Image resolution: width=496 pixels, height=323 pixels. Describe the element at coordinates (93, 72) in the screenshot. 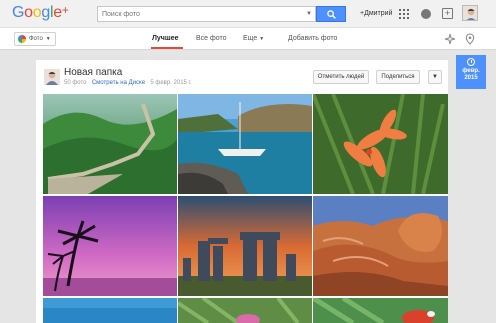

I see `album-title: Новая папка` at that location.